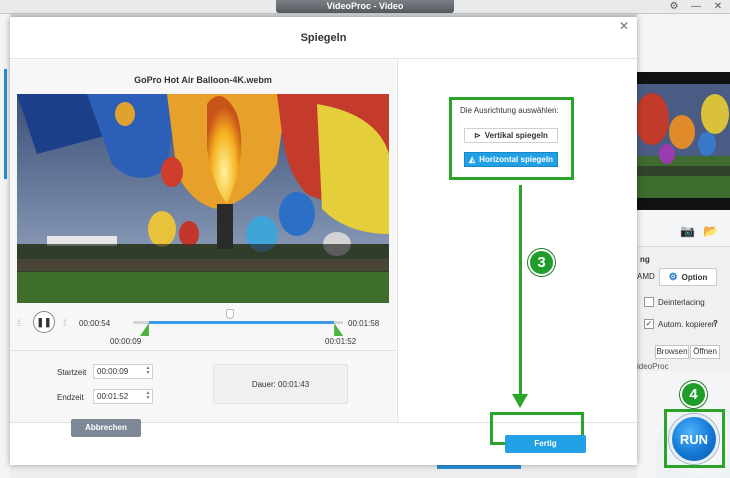 This screenshot has width=730, height=478. Describe the element at coordinates (477, 135) in the screenshot. I see `flip-vertical-icon: ⊳` at that location.